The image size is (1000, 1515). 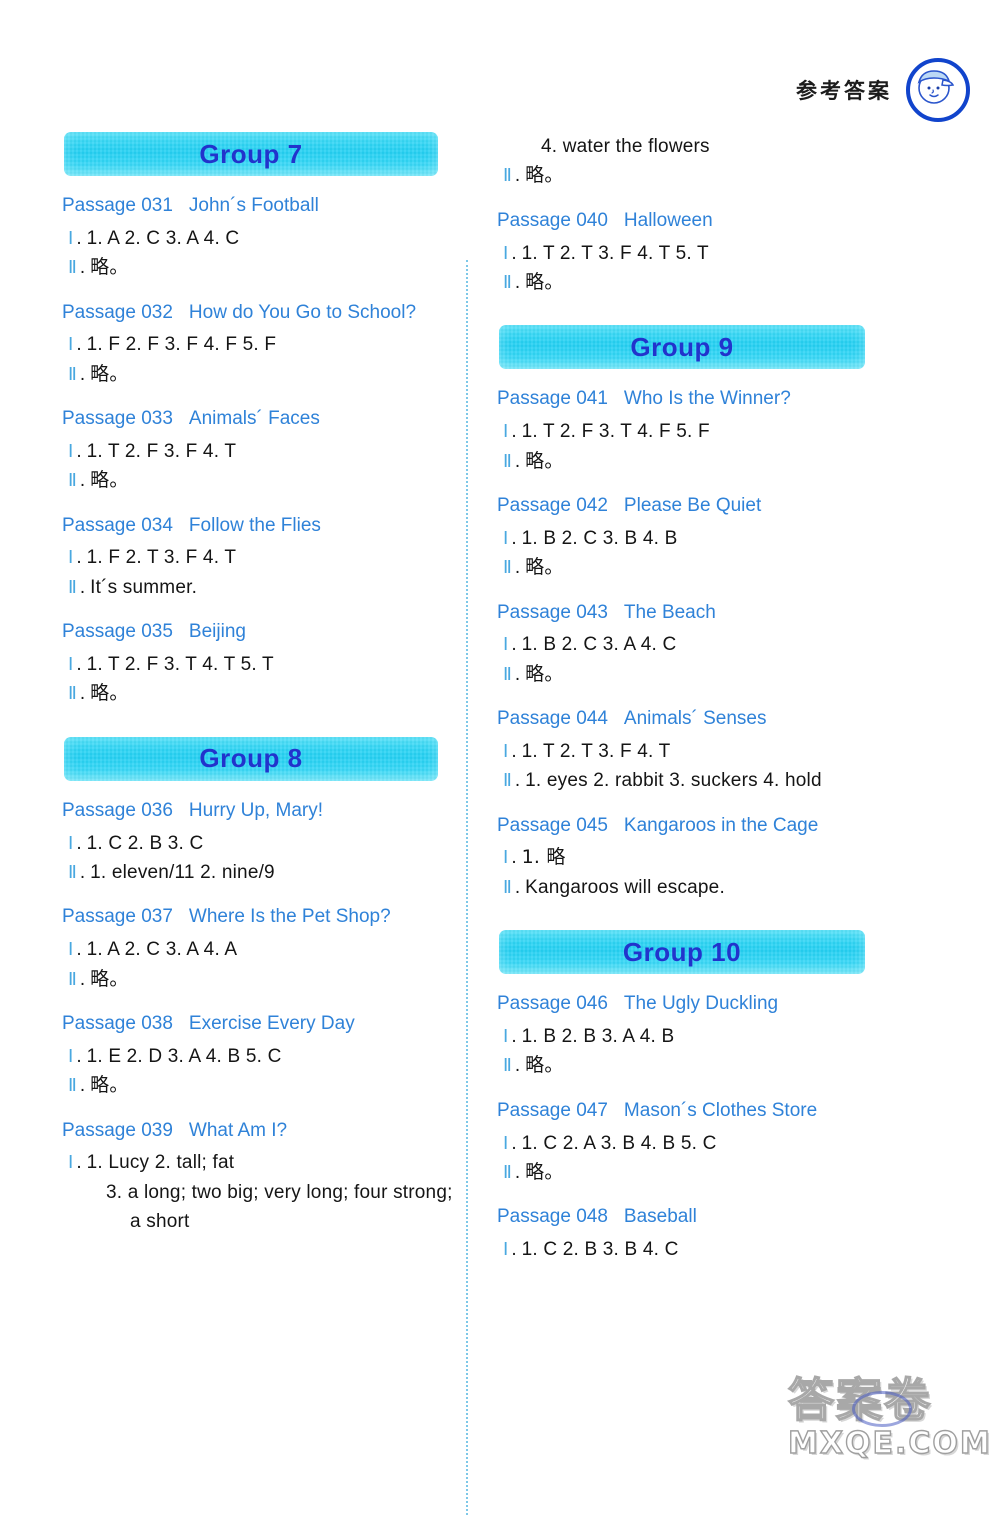 I want to click on answer-line: Ⅰ. 1. A 2. C 3. A 4. A, so click(x=253, y=949).